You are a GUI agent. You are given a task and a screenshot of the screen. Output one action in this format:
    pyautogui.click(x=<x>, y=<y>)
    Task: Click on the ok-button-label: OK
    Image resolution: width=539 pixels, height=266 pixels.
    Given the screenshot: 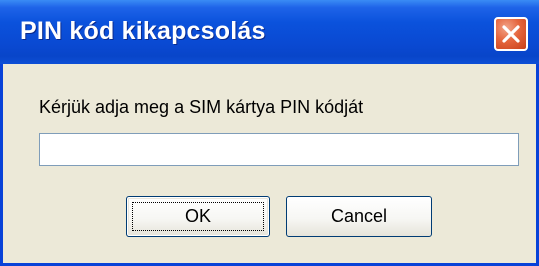 What is the action you would take?
    pyautogui.click(x=197, y=216)
    